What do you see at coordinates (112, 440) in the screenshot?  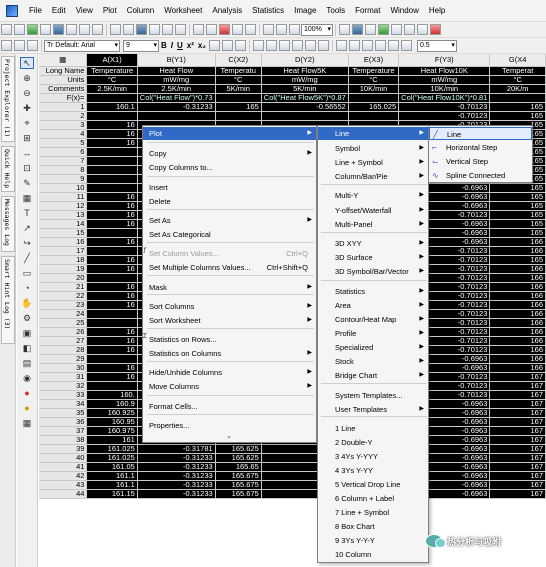 I see `data-cell: 161` at bounding box center [112, 440].